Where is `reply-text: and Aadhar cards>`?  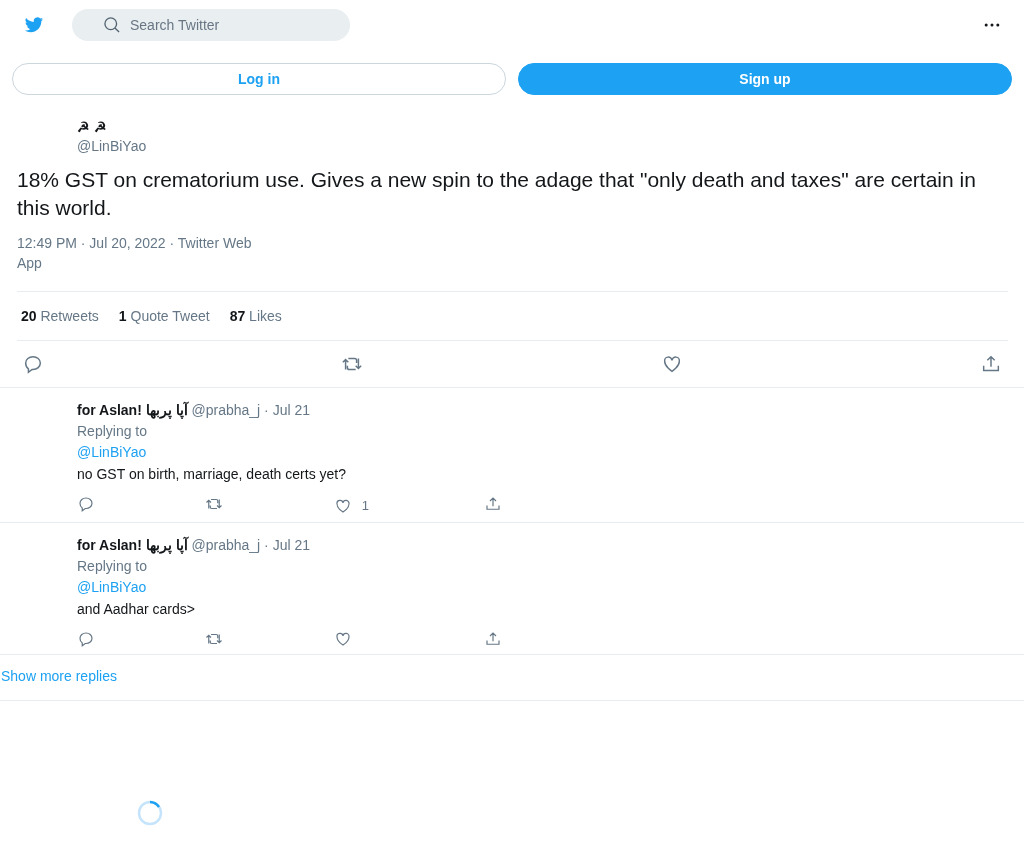 reply-text: and Aadhar cards> is located at coordinates (136, 609).